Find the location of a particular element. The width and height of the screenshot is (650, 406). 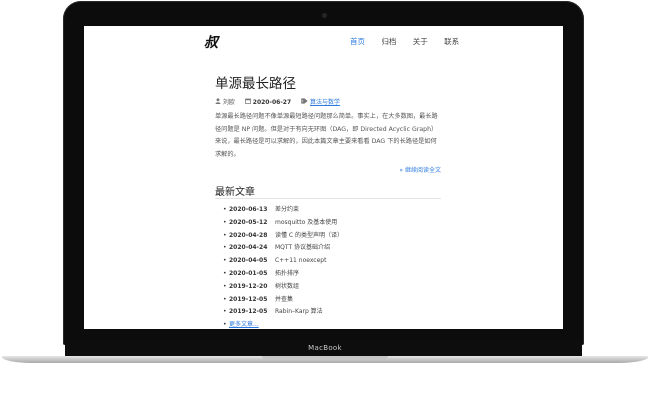

list-item-title: C++11 noexcept is located at coordinates (300, 260).